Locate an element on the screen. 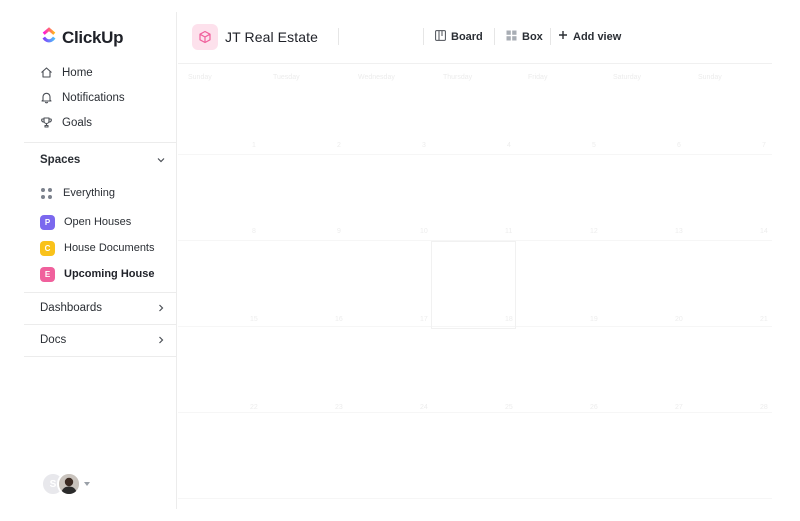 Image resolution: width=800 pixels, height=521 pixels. calendar-date: 1 is located at coordinates (254, 145).